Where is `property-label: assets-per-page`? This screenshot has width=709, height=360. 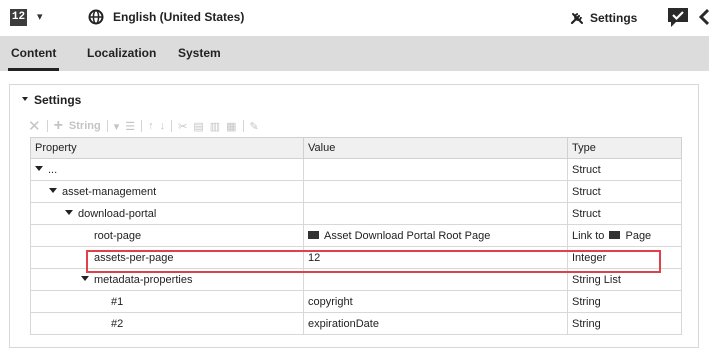
property-label: assets-per-page is located at coordinates (134, 257).